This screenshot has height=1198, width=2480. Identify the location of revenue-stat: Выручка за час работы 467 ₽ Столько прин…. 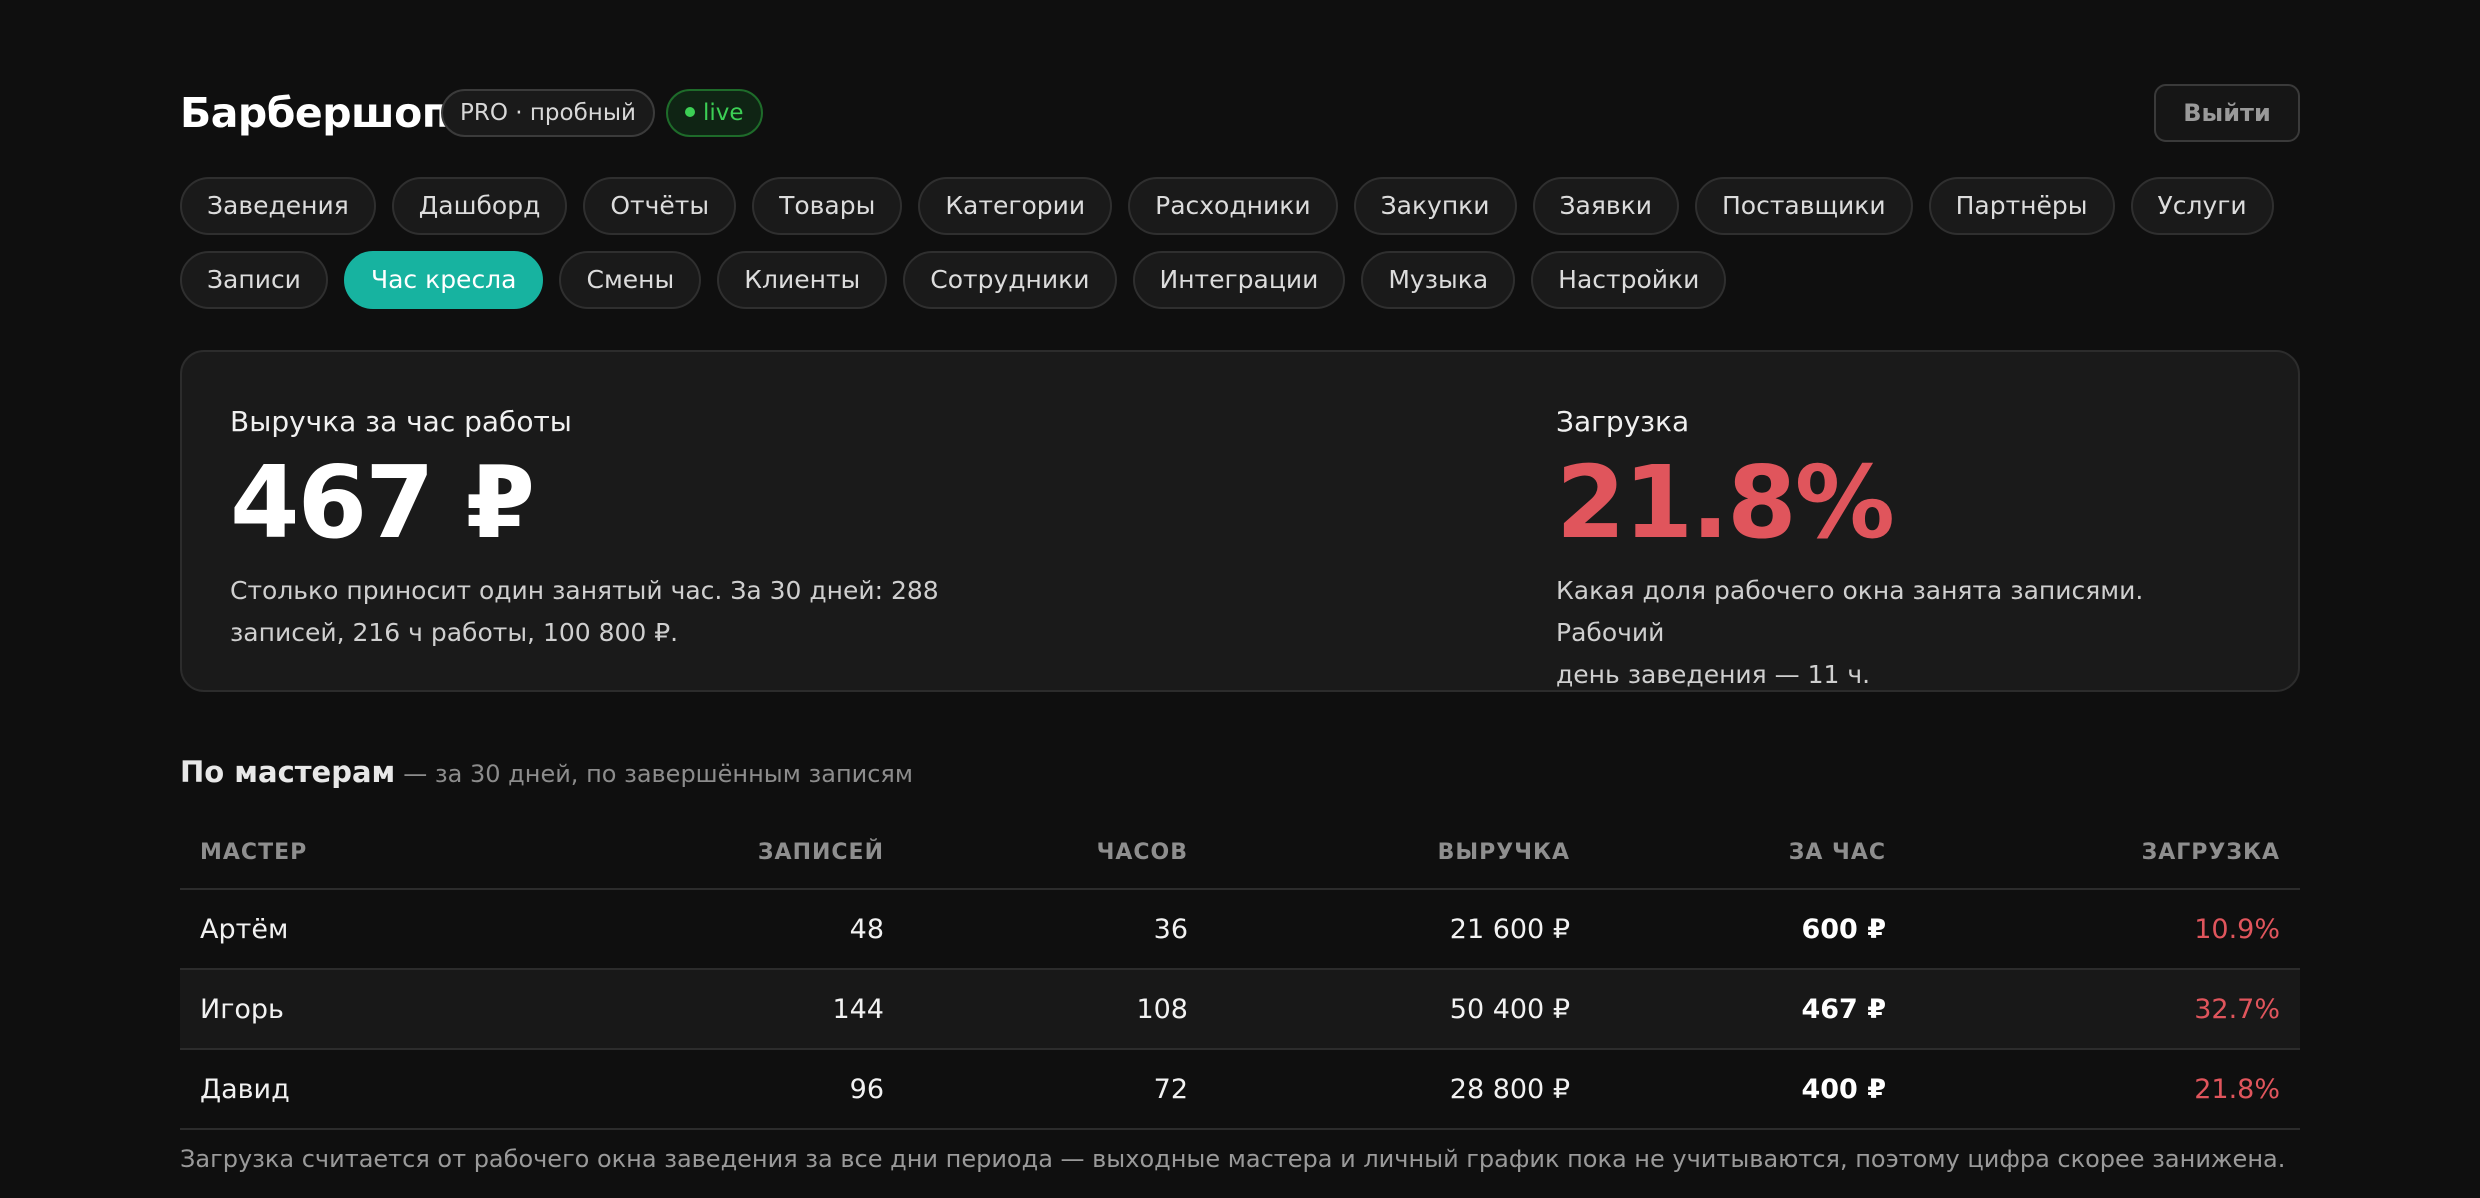
(610, 528).